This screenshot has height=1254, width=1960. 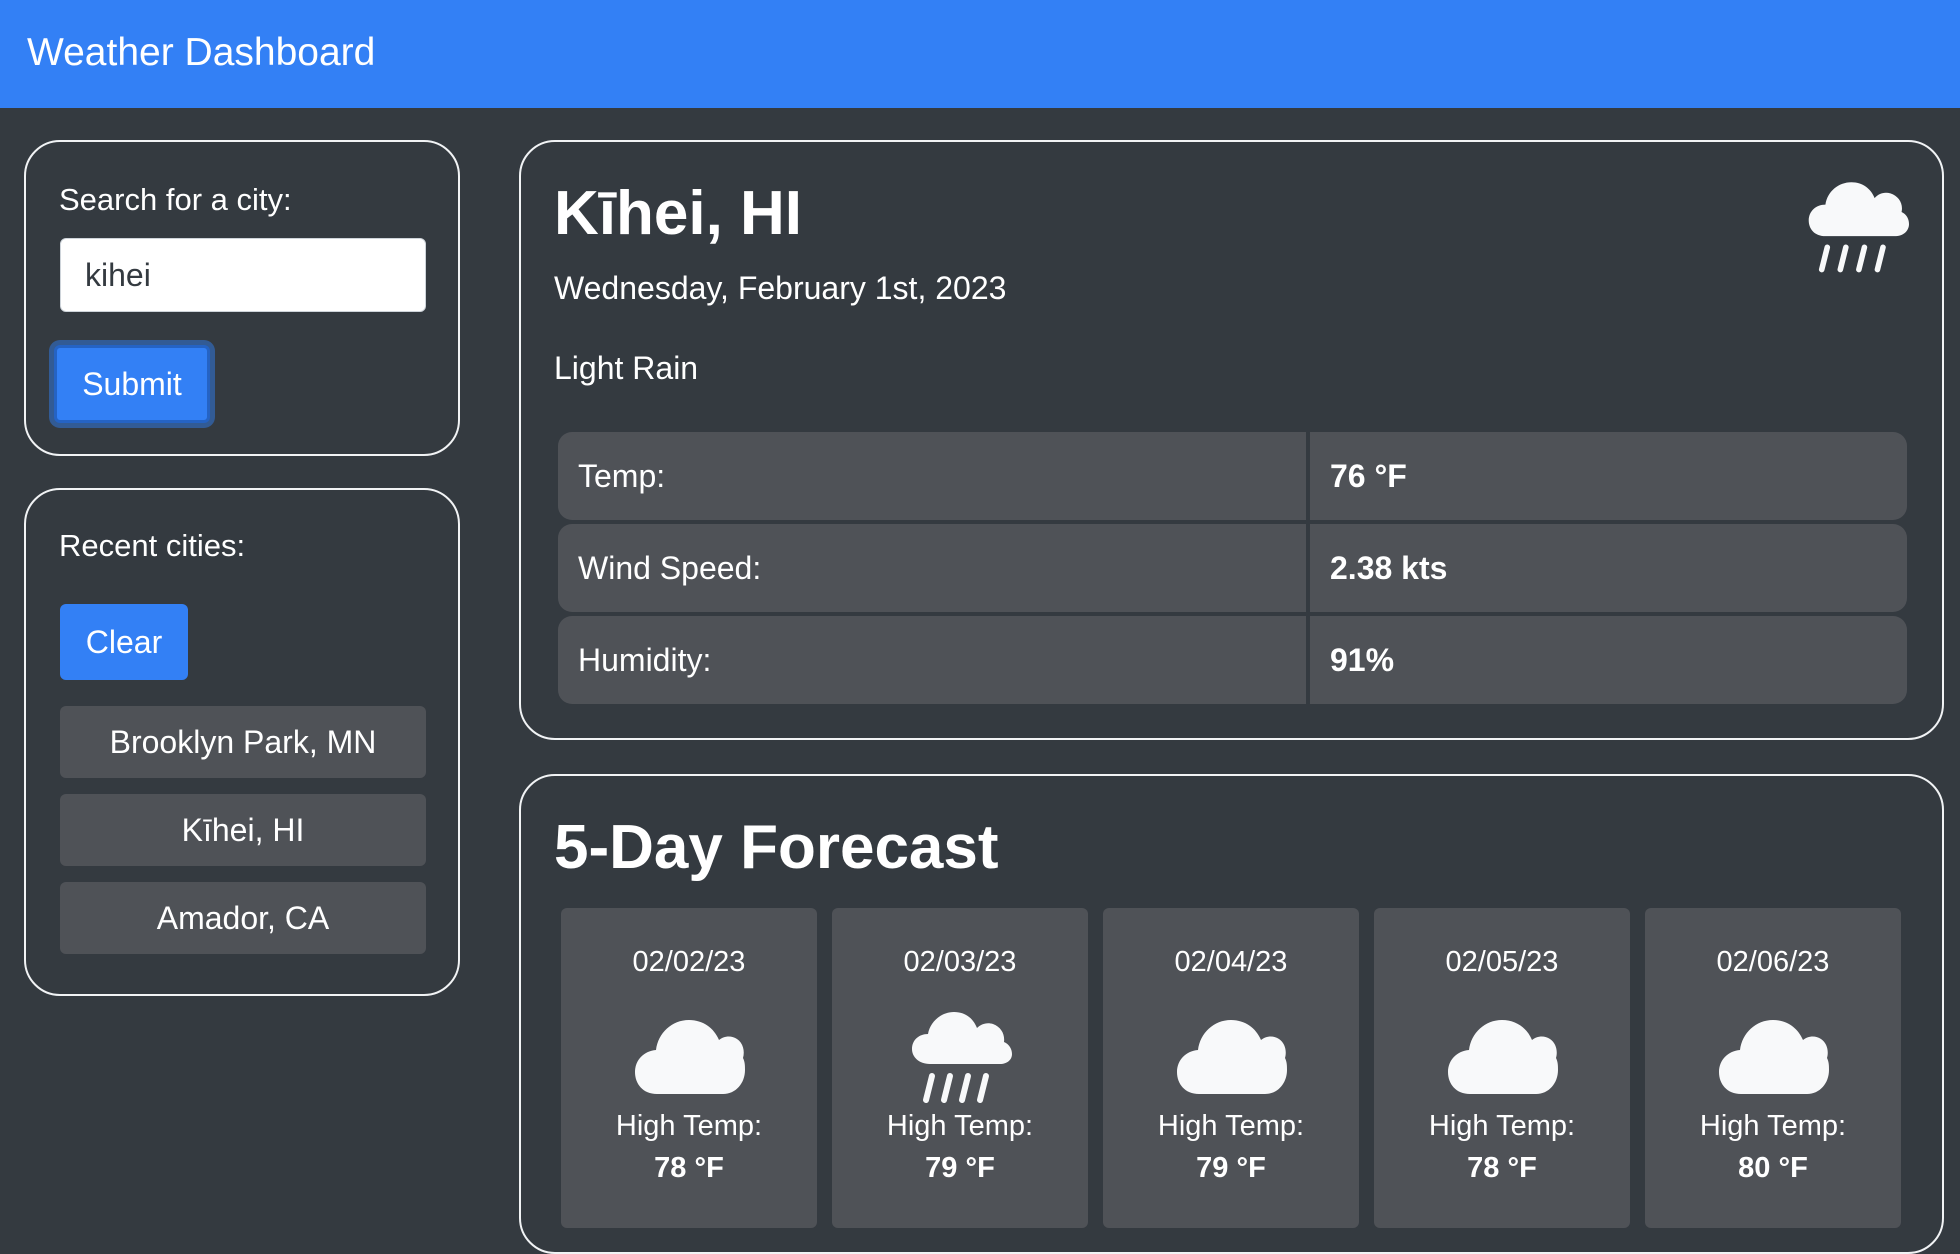 I want to click on temp-row: Temp: 76 °F, so click(x=1232, y=476).